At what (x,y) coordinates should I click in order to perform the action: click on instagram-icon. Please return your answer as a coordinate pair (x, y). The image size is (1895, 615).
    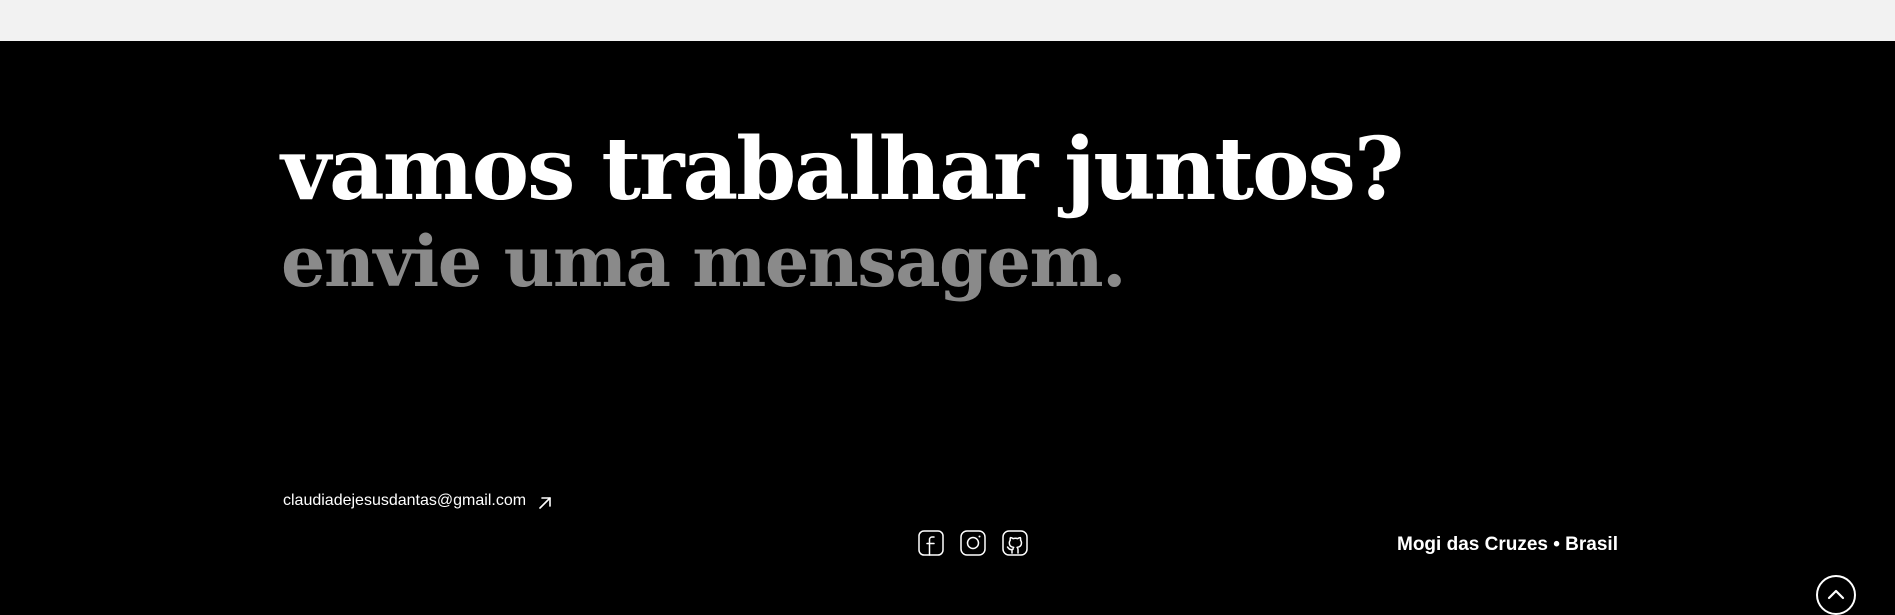
    Looking at the image, I should click on (973, 543).